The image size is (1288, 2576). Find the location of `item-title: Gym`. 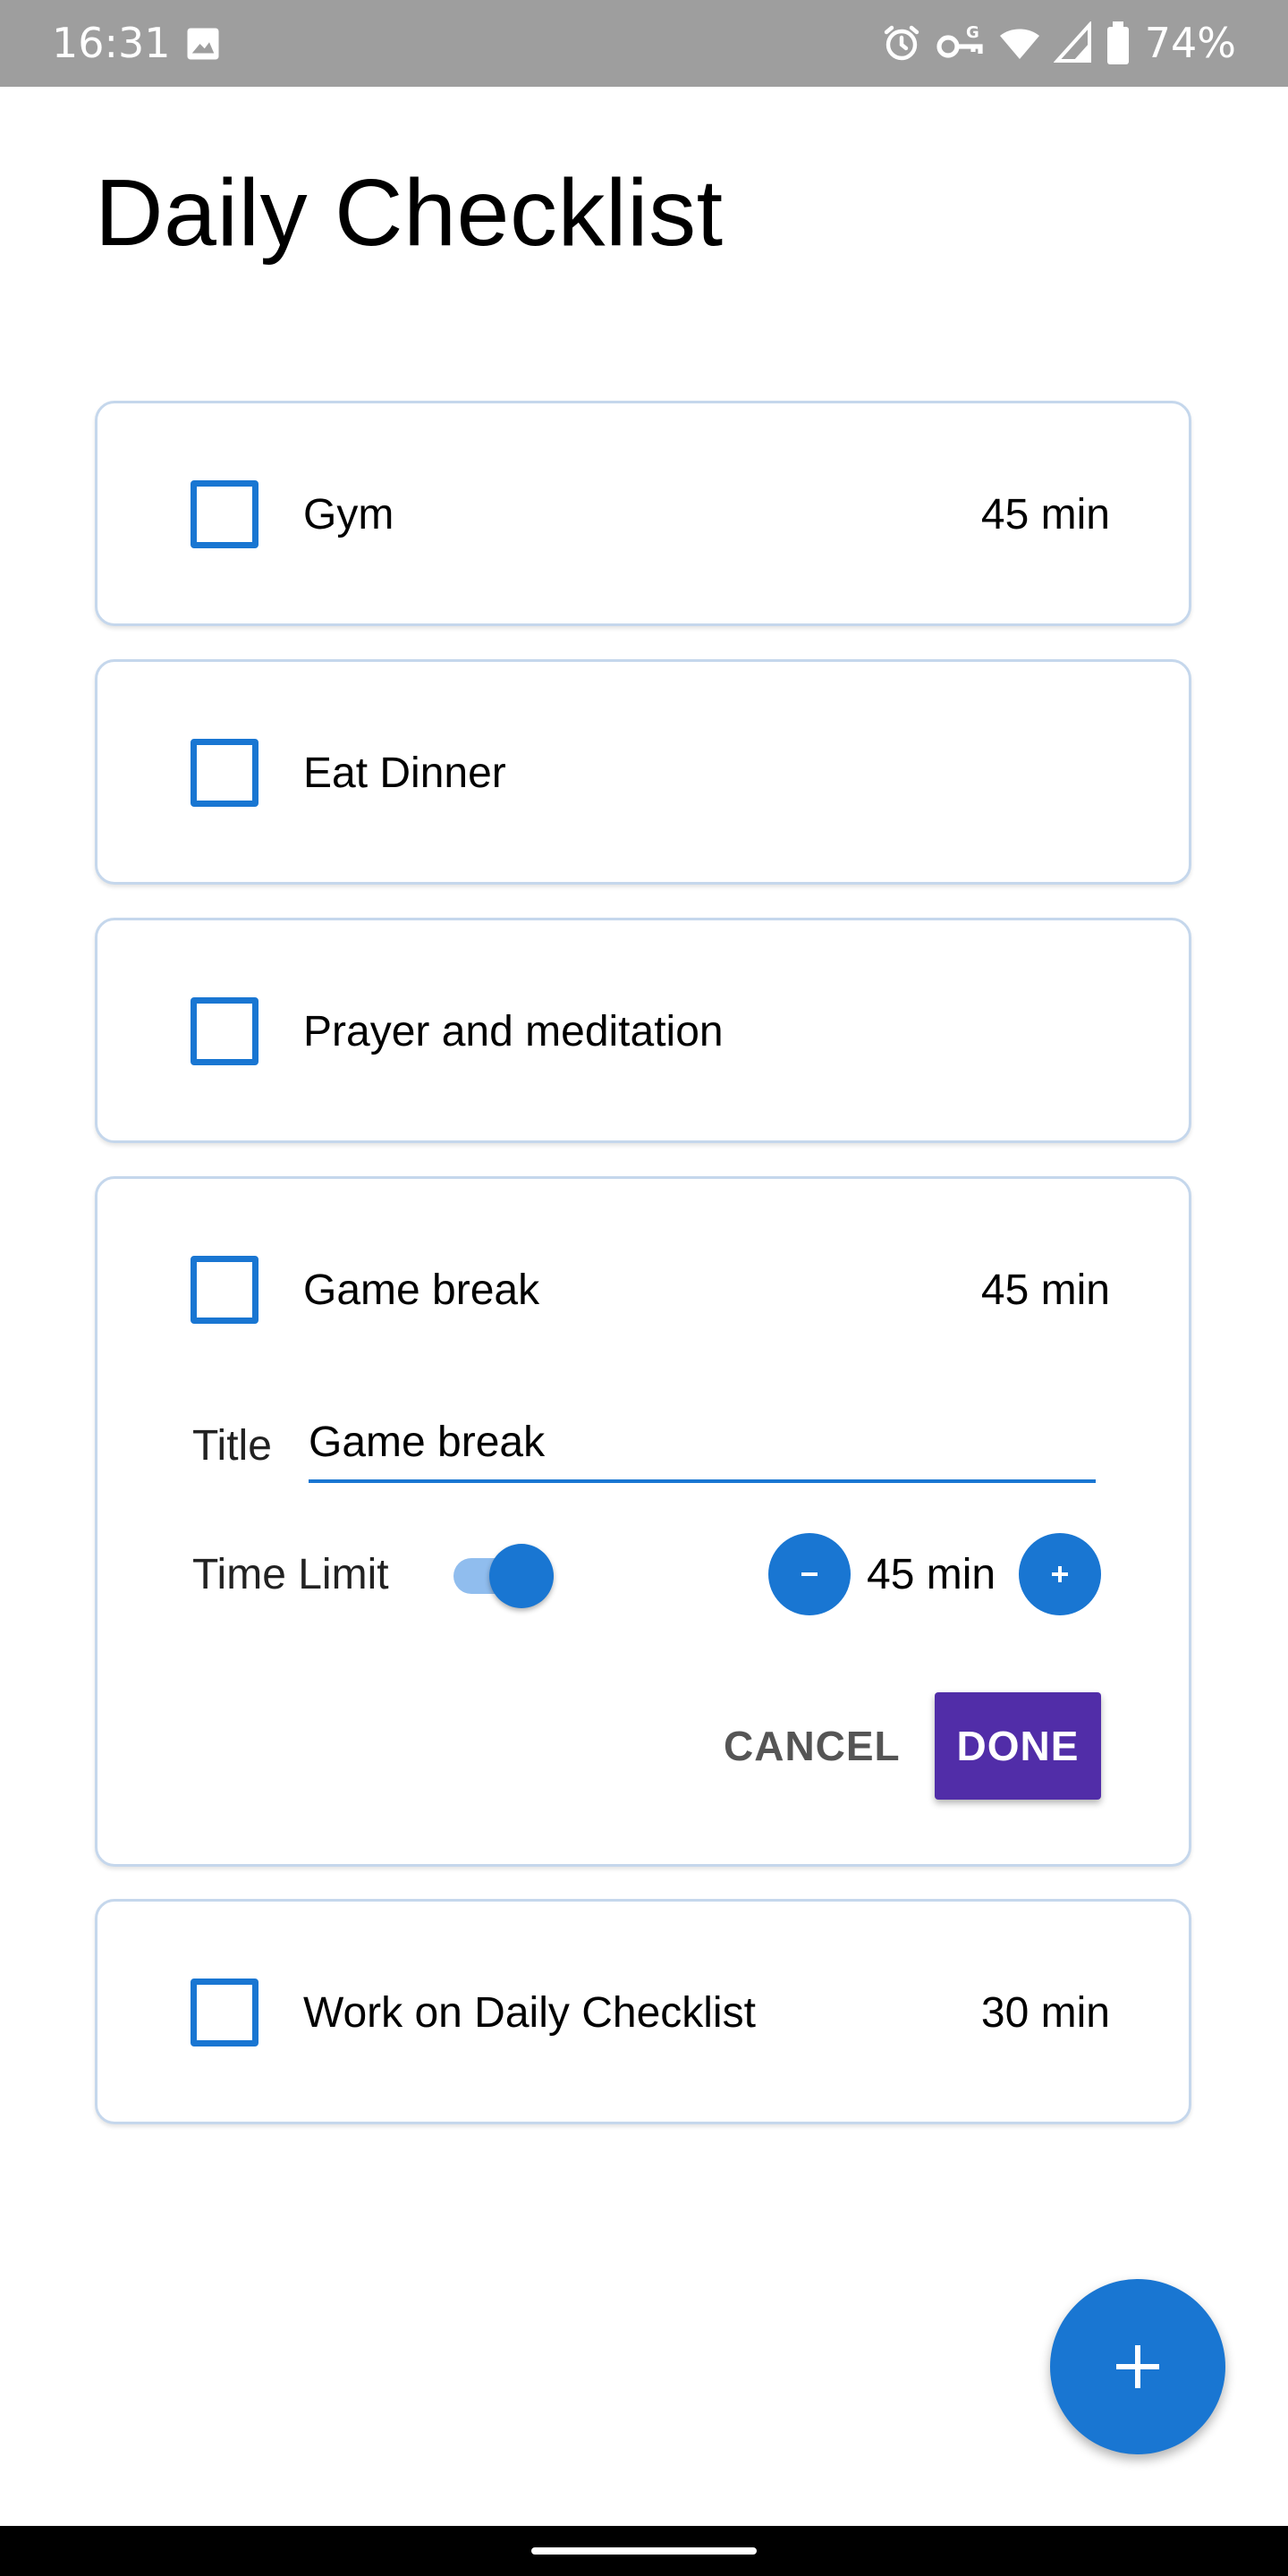

item-title: Gym is located at coordinates (348, 514).